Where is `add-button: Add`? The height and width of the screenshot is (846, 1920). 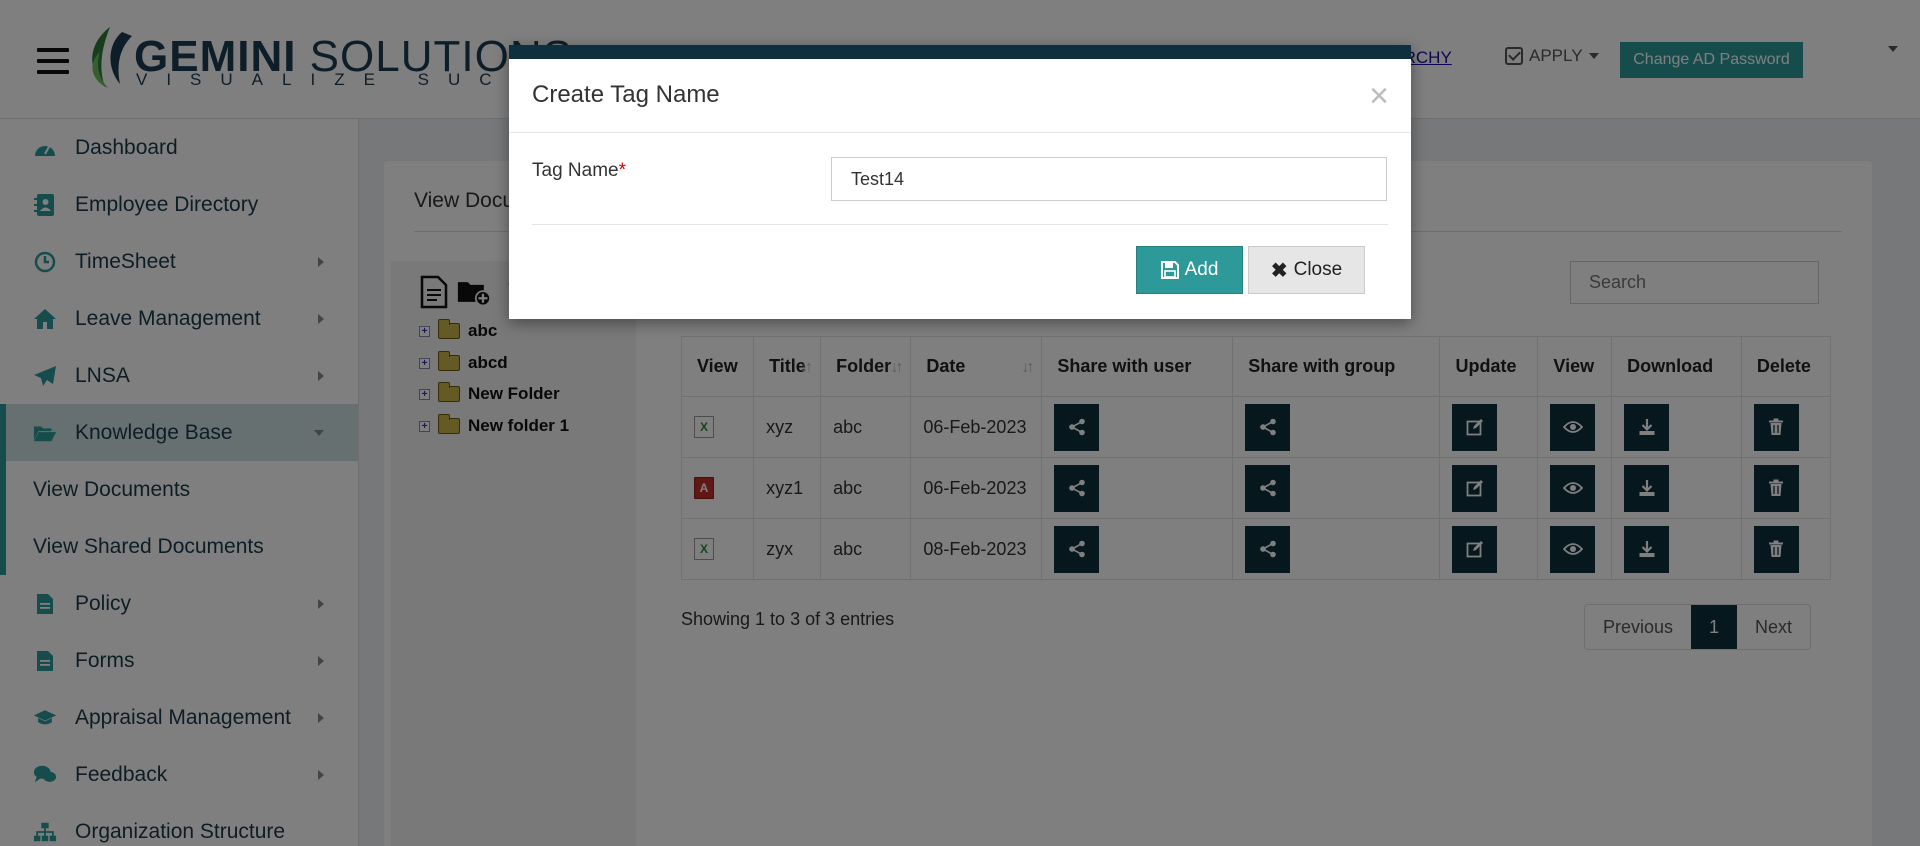
add-button: Add is located at coordinates (1189, 270).